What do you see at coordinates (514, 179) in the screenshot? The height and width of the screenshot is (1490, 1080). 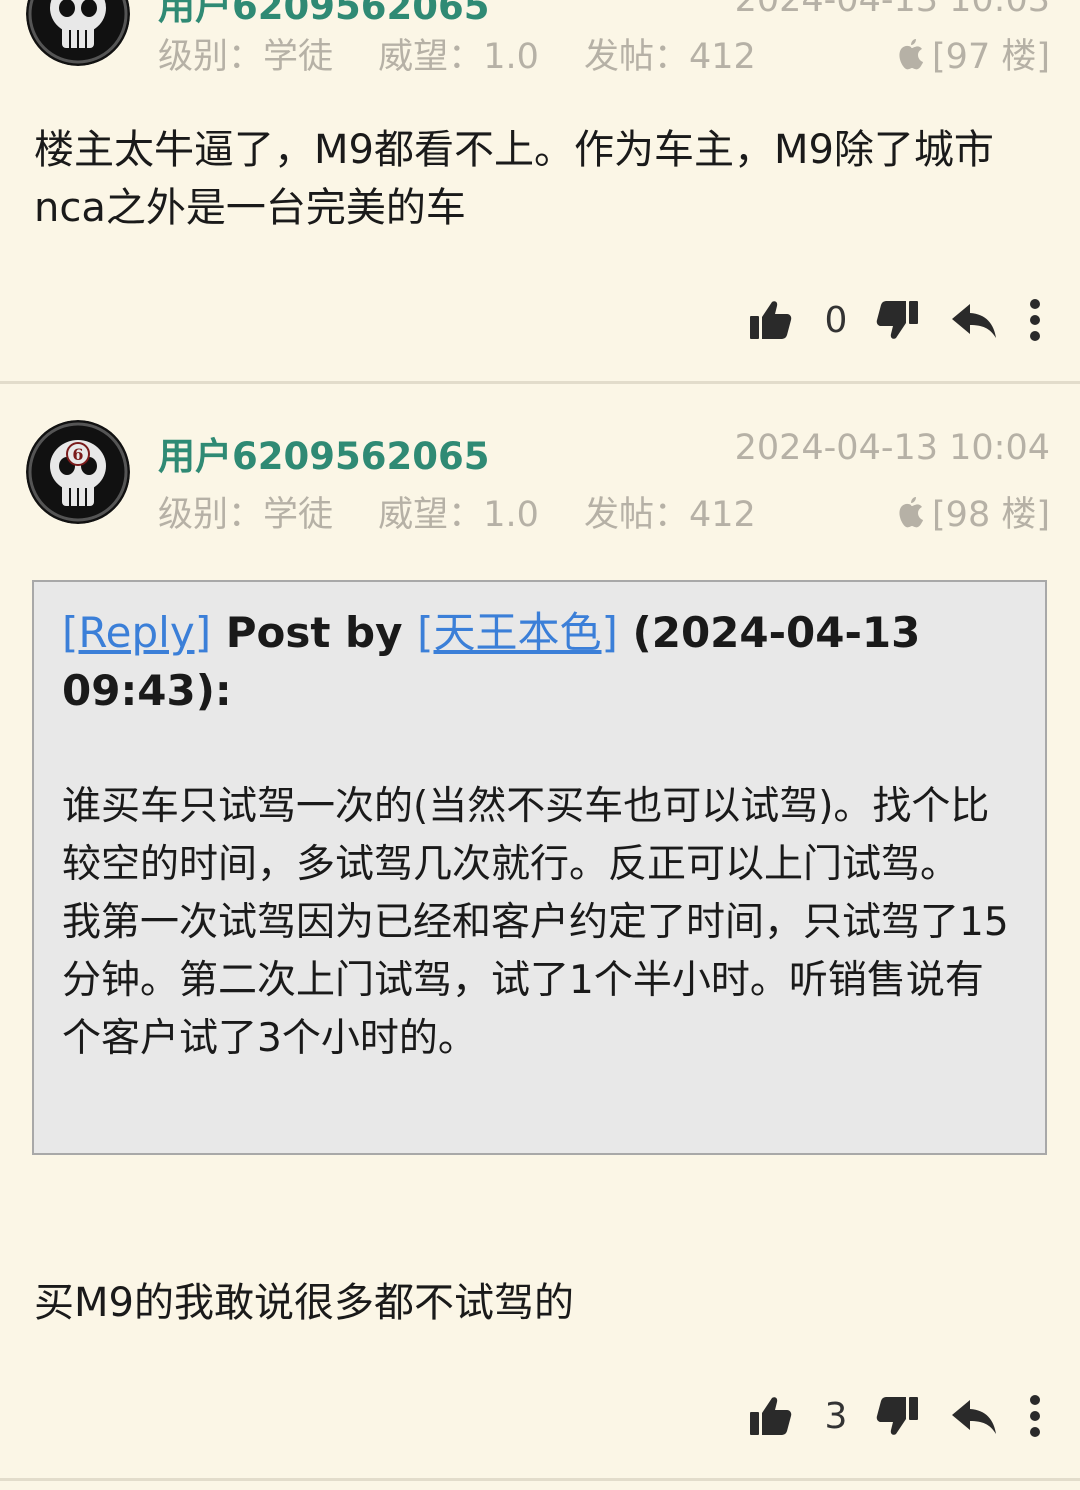 I see `post-content: 楼主太牛逼了，M9都看不上。作为车主，M9除了城市nca之外是一台完美的车` at bounding box center [514, 179].